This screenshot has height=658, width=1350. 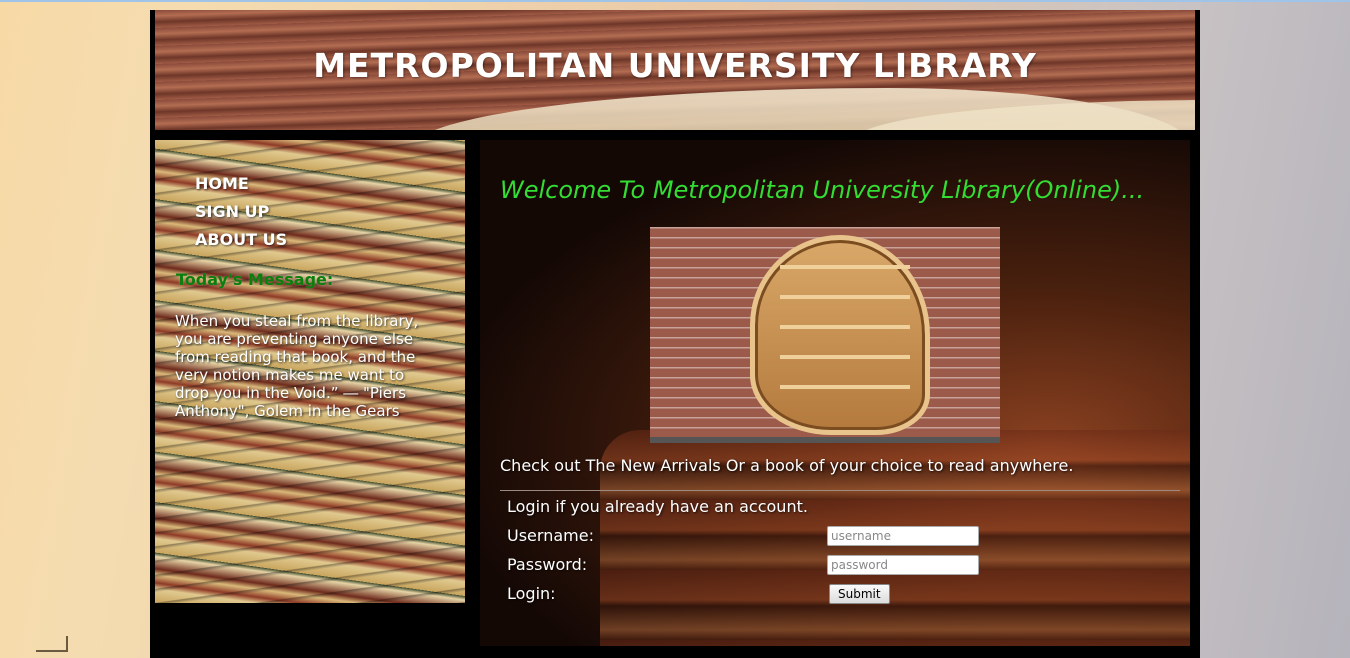 I want to click on login-prompt-row: Login if you already have an account., so click(x=737, y=506).